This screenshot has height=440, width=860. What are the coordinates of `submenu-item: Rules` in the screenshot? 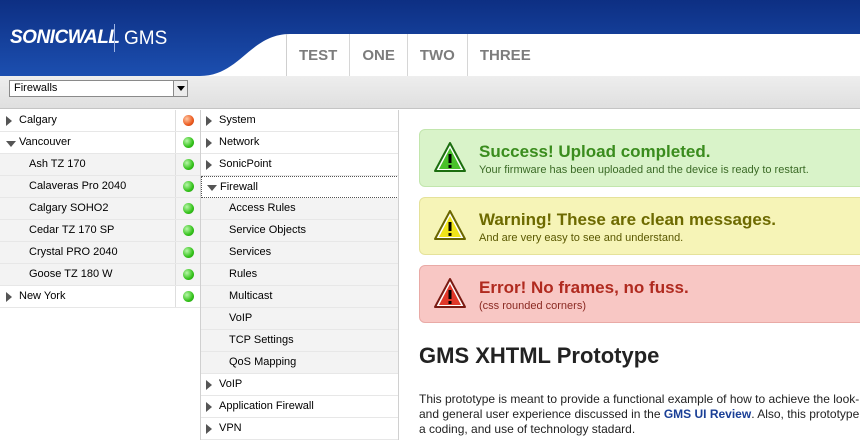 It's located at (300, 275).